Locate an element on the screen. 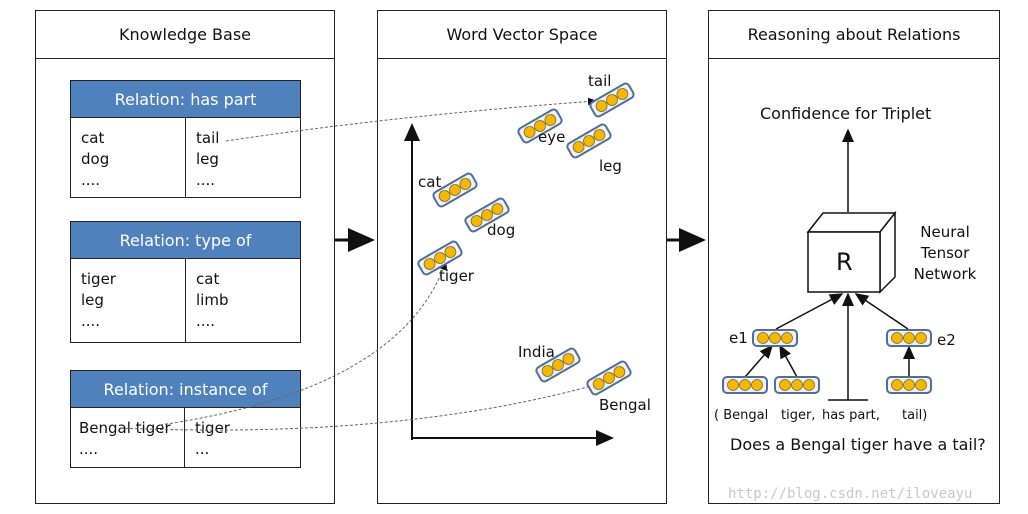  vector-leg is located at coordinates (589, 141).